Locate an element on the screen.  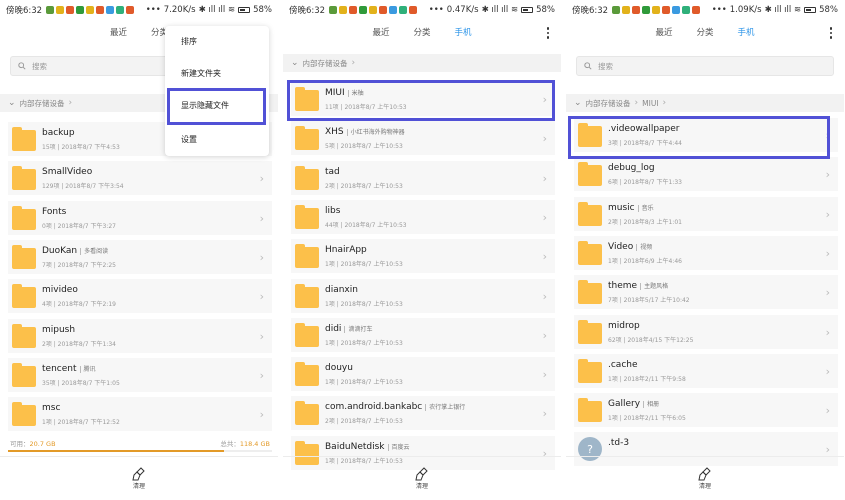
menu-item-settings: 设置 is located at coordinates (189, 139).